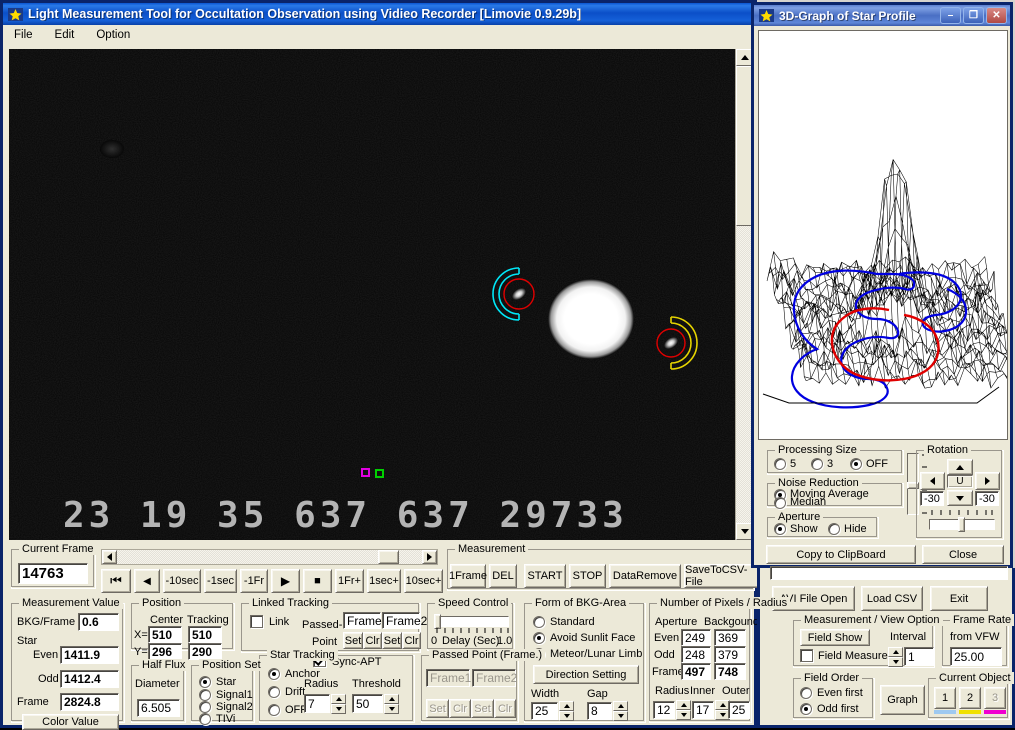 The height and width of the screenshot is (730, 1015). What do you see at coordinates (587, 576) in the screenshot?
I see `measure-stop-button: STOP` at bounding box center [587, 576].